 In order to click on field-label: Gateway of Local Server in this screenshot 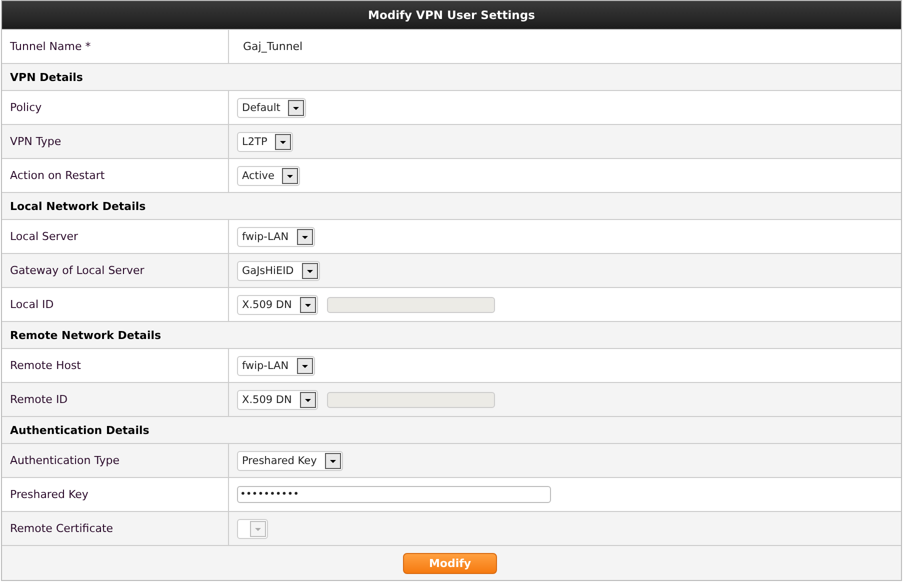, I will do `click(77, 270)`.